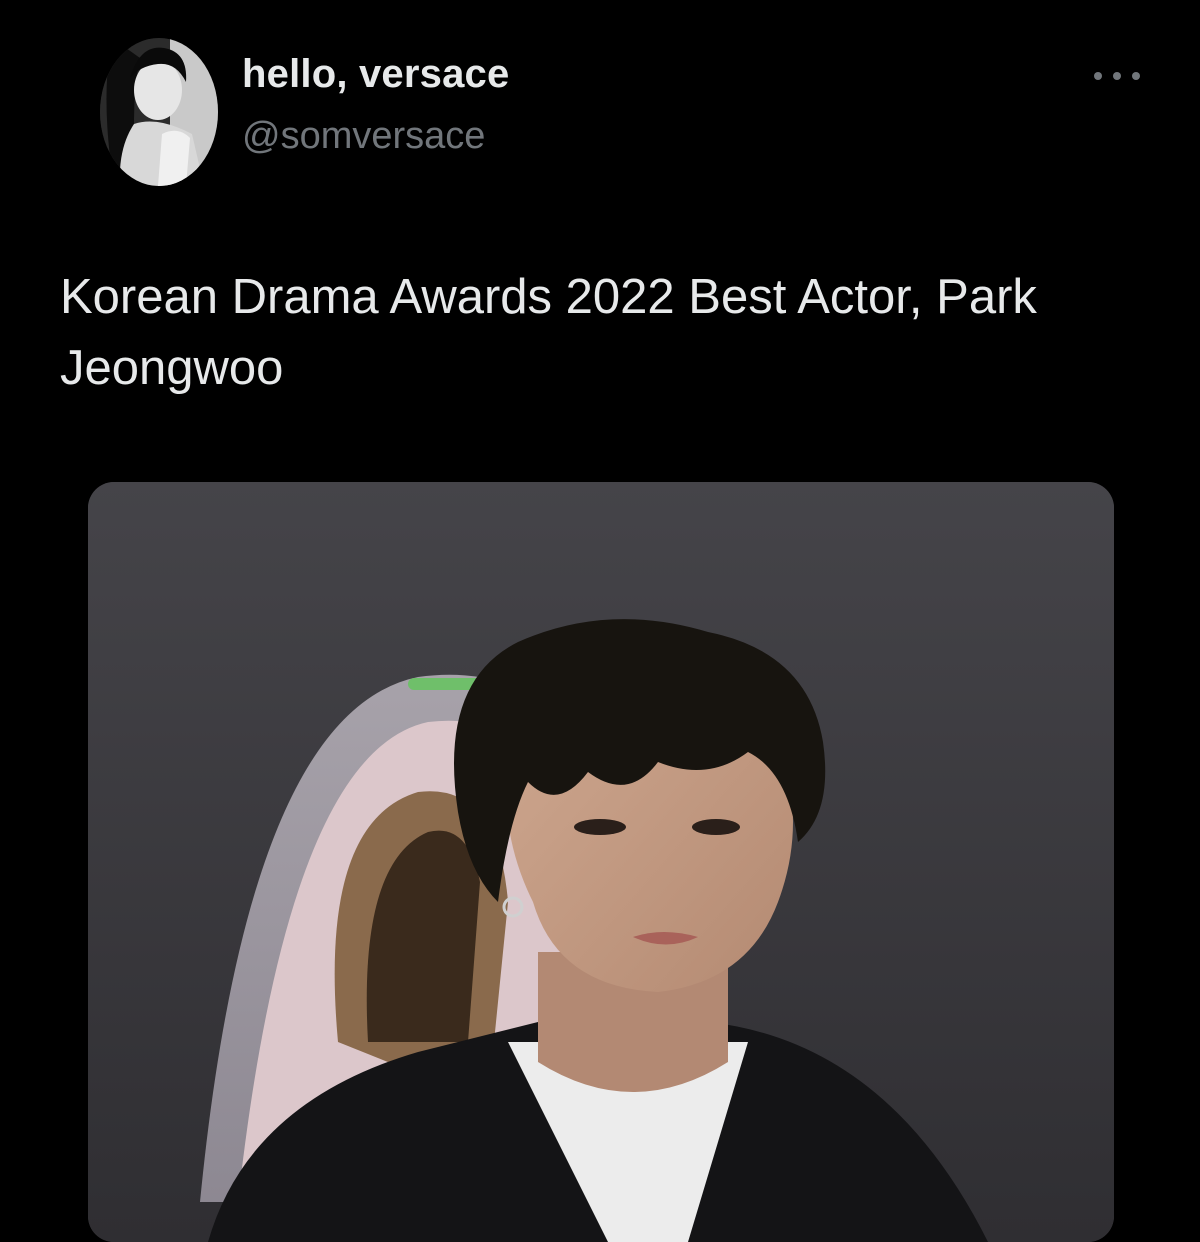 This screenshot has width=1200, height=1242. Describe the element at coordinates (363, 136) in the screenshot. I see `author-handle: @somversace` at that location.